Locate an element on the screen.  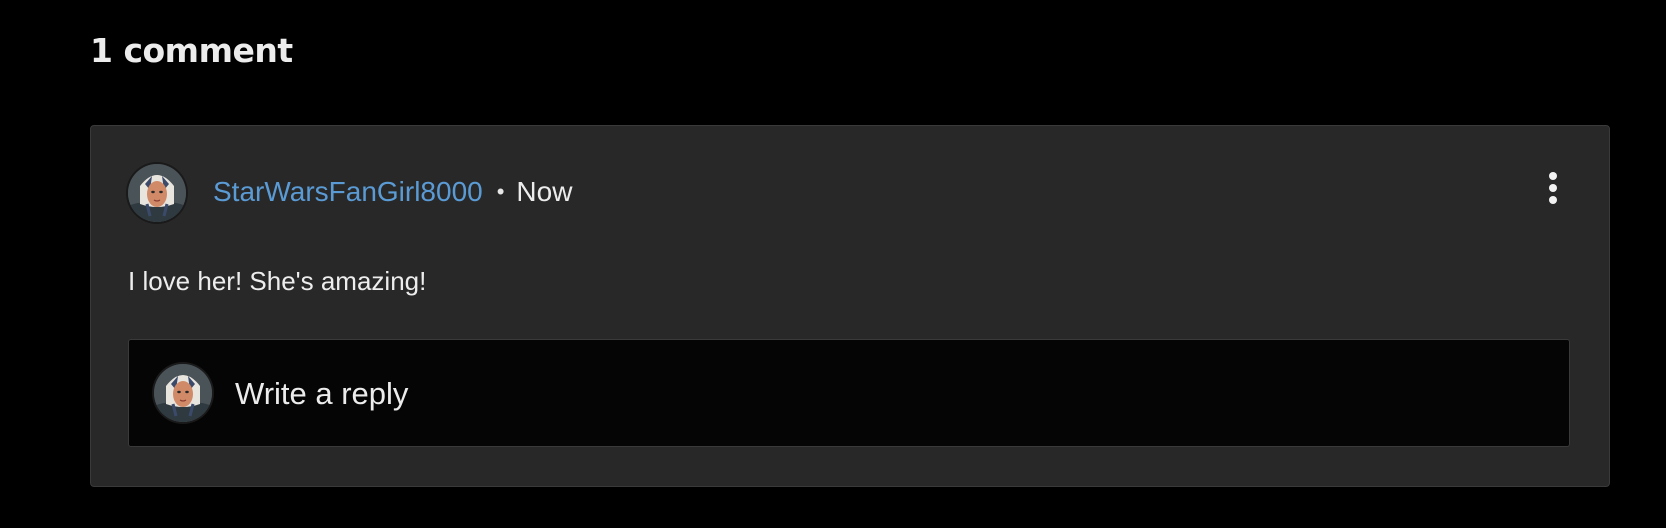
more-vertical-icon is located at coordinates (1553, 187).